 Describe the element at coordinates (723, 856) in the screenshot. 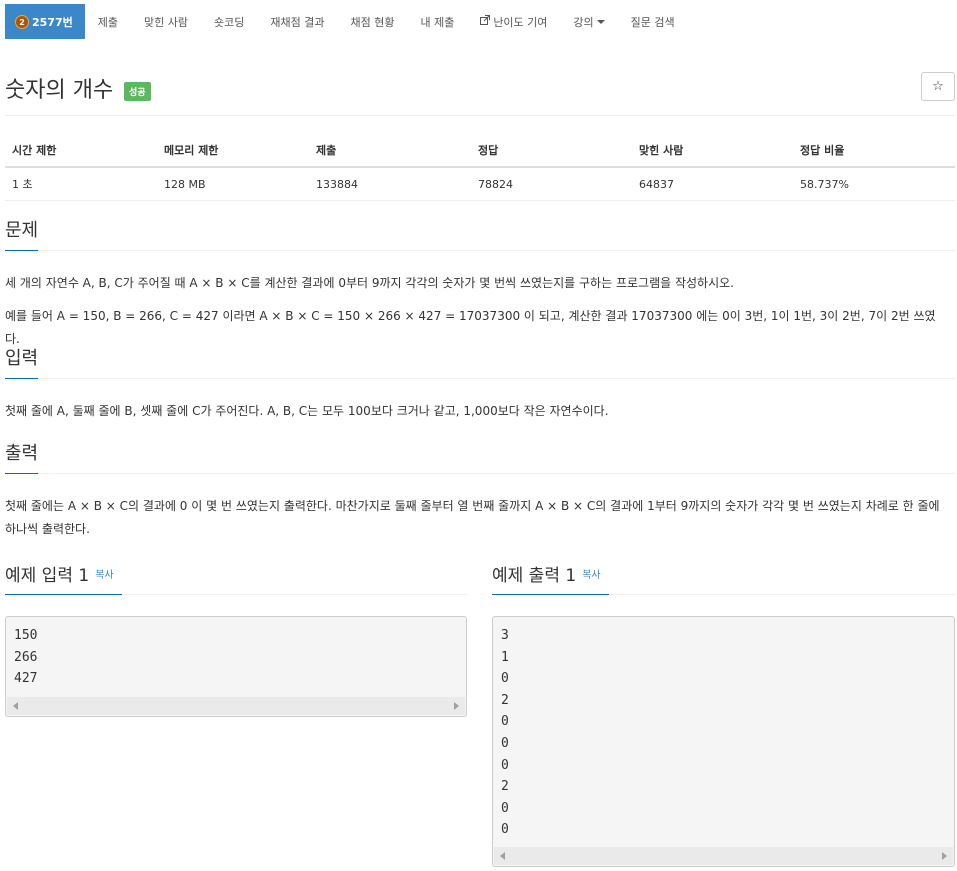

I see `sample-output-scrollbar` at that location.